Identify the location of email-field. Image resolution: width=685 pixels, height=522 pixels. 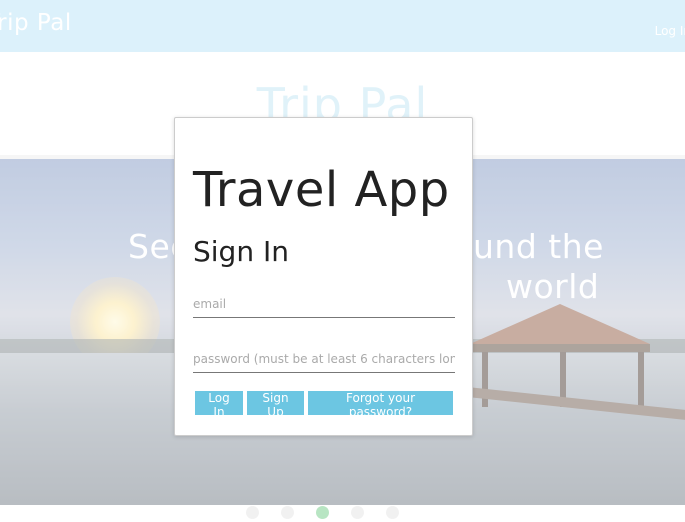
(324, 304).